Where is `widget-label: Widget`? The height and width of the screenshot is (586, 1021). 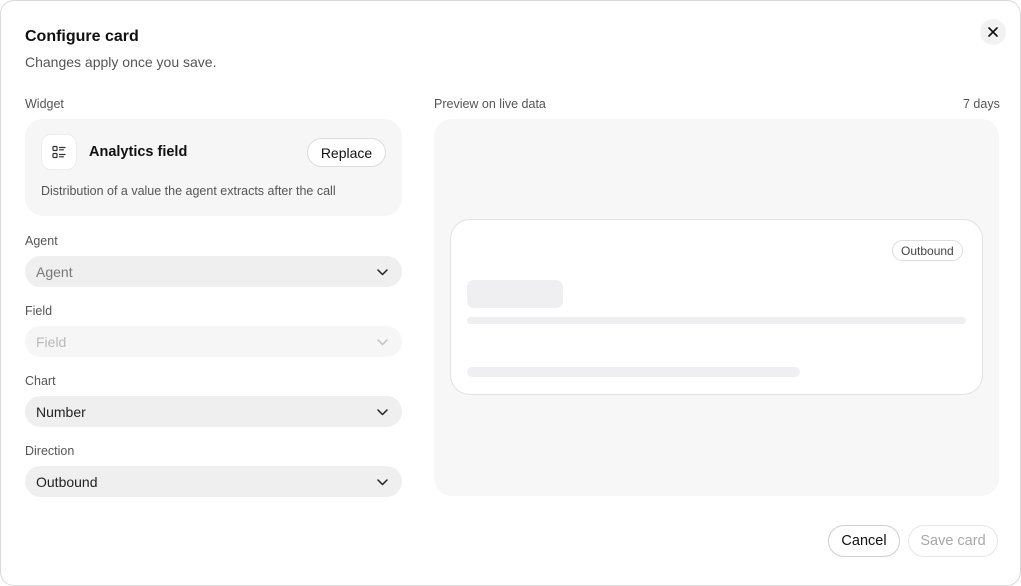
widget-label: Widget is located at coordinates (44, 104).